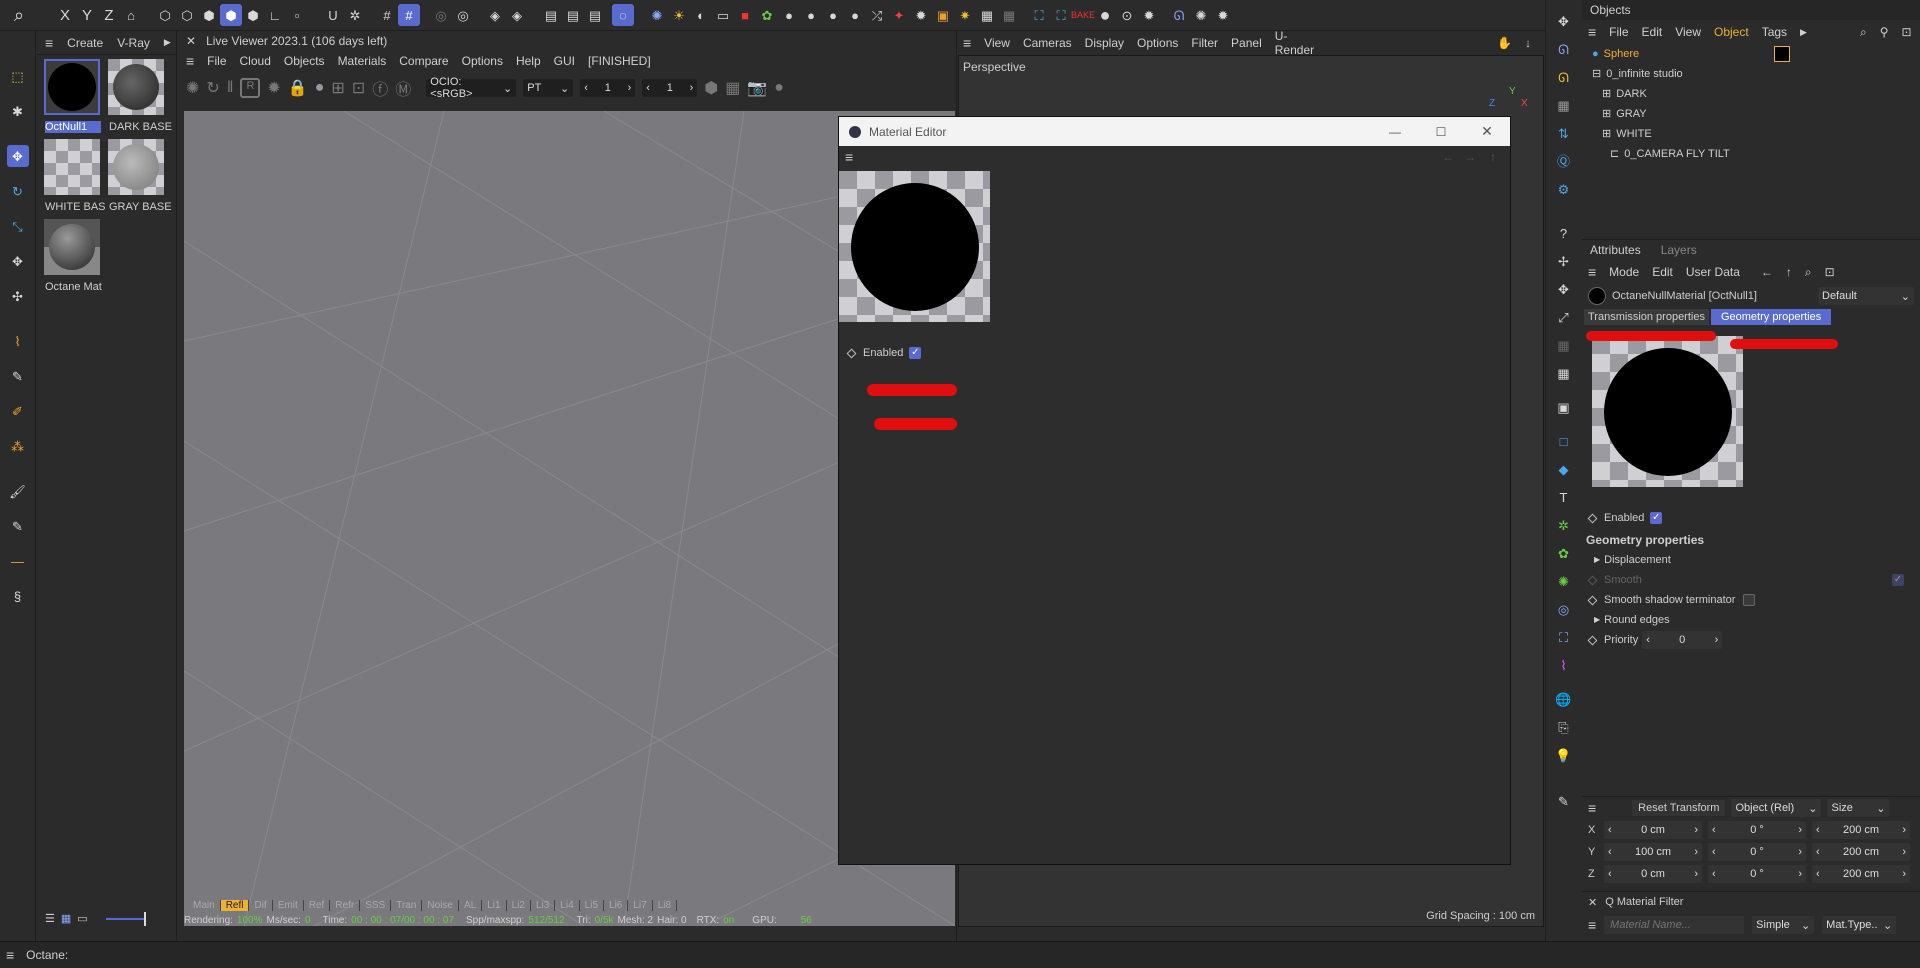  I want to click on uv-mode-icon: ⬢, so click(253, 15).